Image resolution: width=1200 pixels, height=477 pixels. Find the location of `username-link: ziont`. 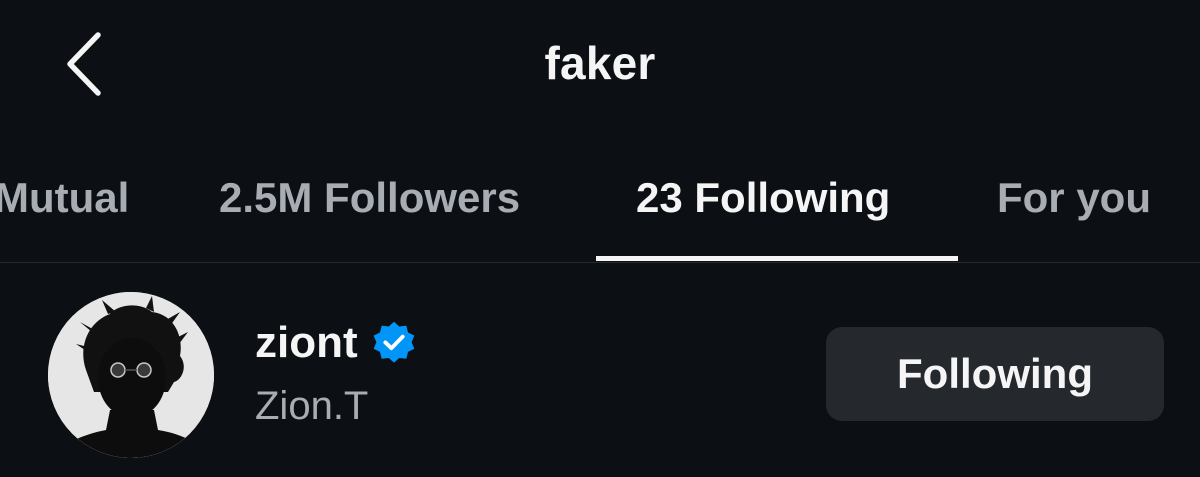

username-link: ziont is located at coordinates (336, 343).